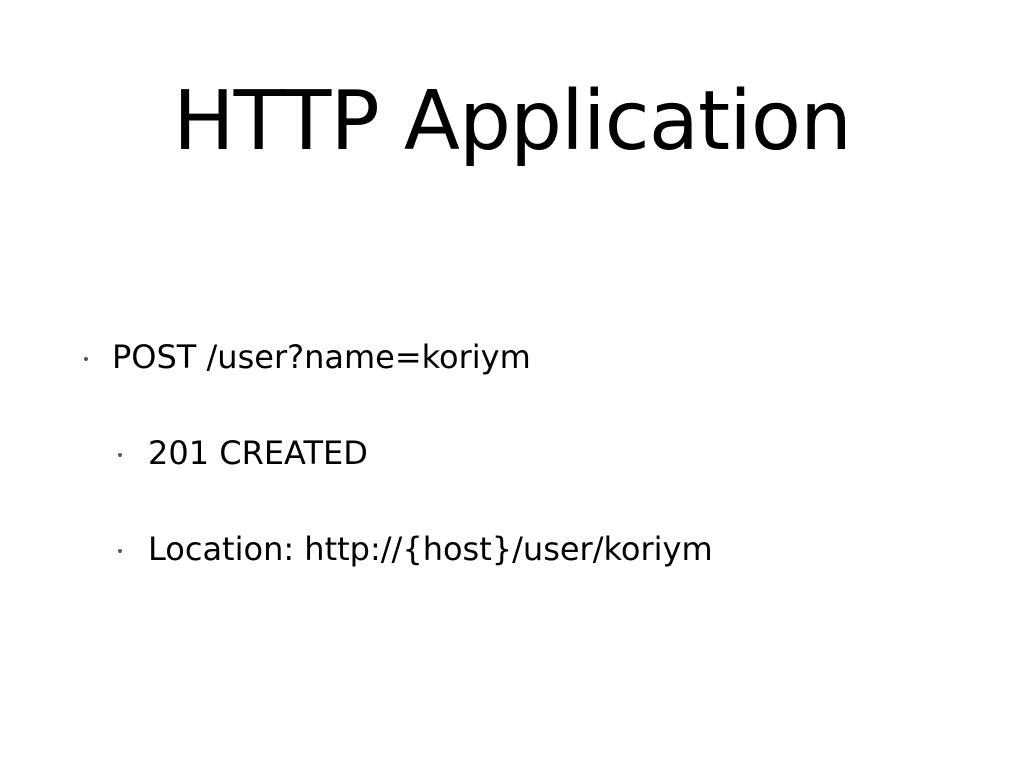 The image size is (1024, 768). I want to click on slide-title: HTTP Application, so click(512, 121).